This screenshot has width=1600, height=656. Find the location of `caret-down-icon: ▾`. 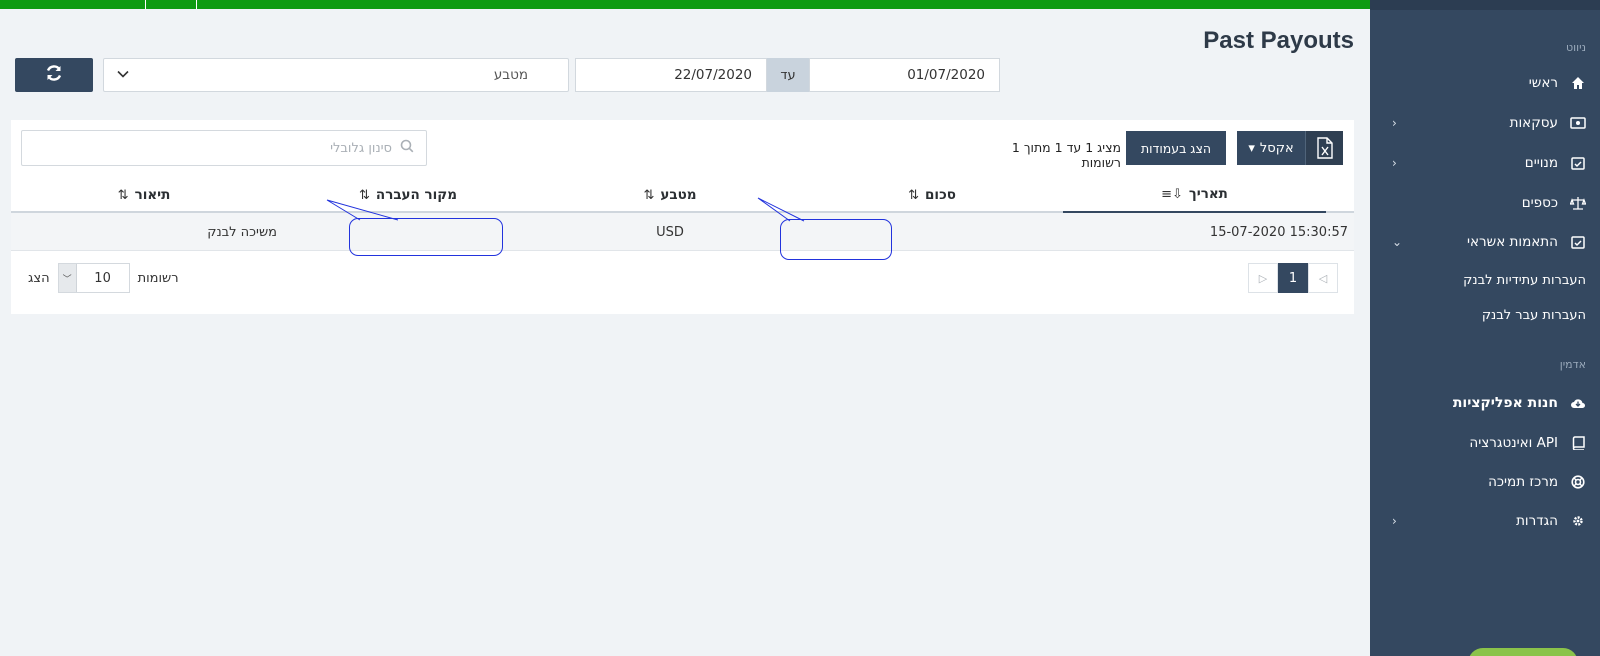

caret-down-icon: ▾ is located at coordinates (1251, 148).